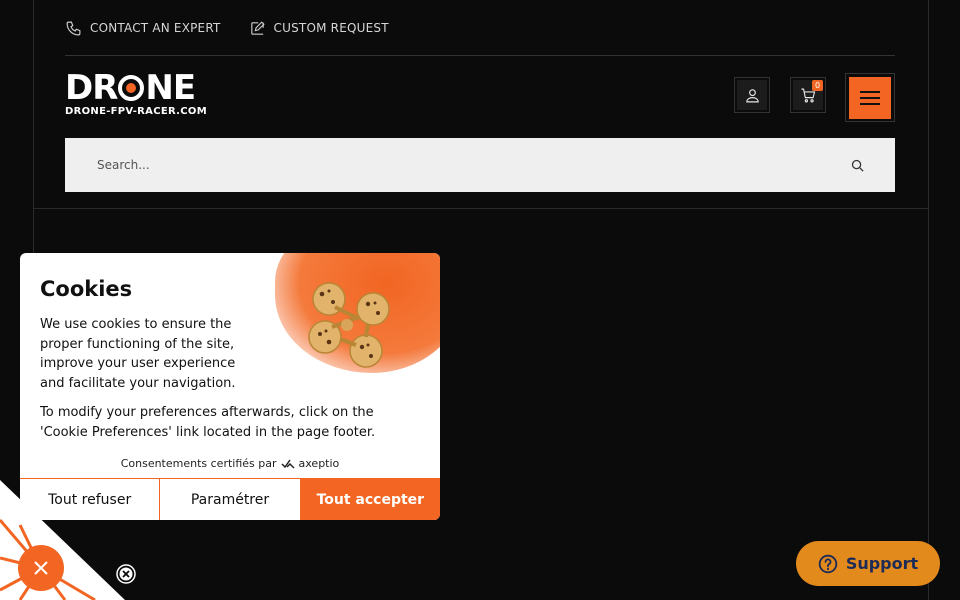  I want to click on axeptio-logo-icon, so click(287, 464).